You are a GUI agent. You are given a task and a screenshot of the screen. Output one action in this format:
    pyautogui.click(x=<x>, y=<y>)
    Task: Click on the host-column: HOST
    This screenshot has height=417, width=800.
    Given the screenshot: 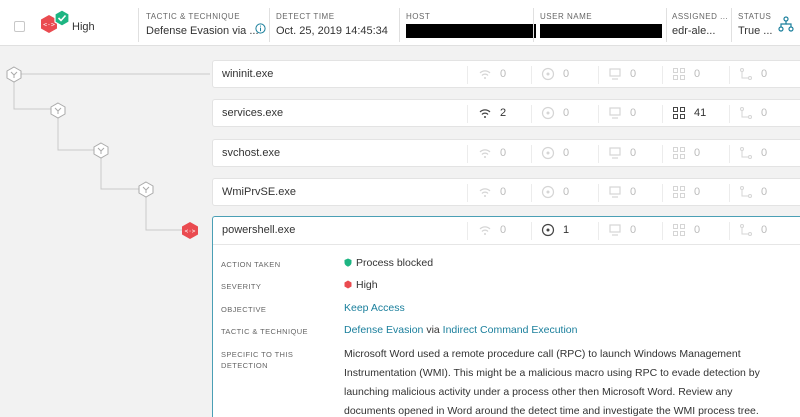 What is the action you would take?
    pyautogui.click(x=471, y=25)
    